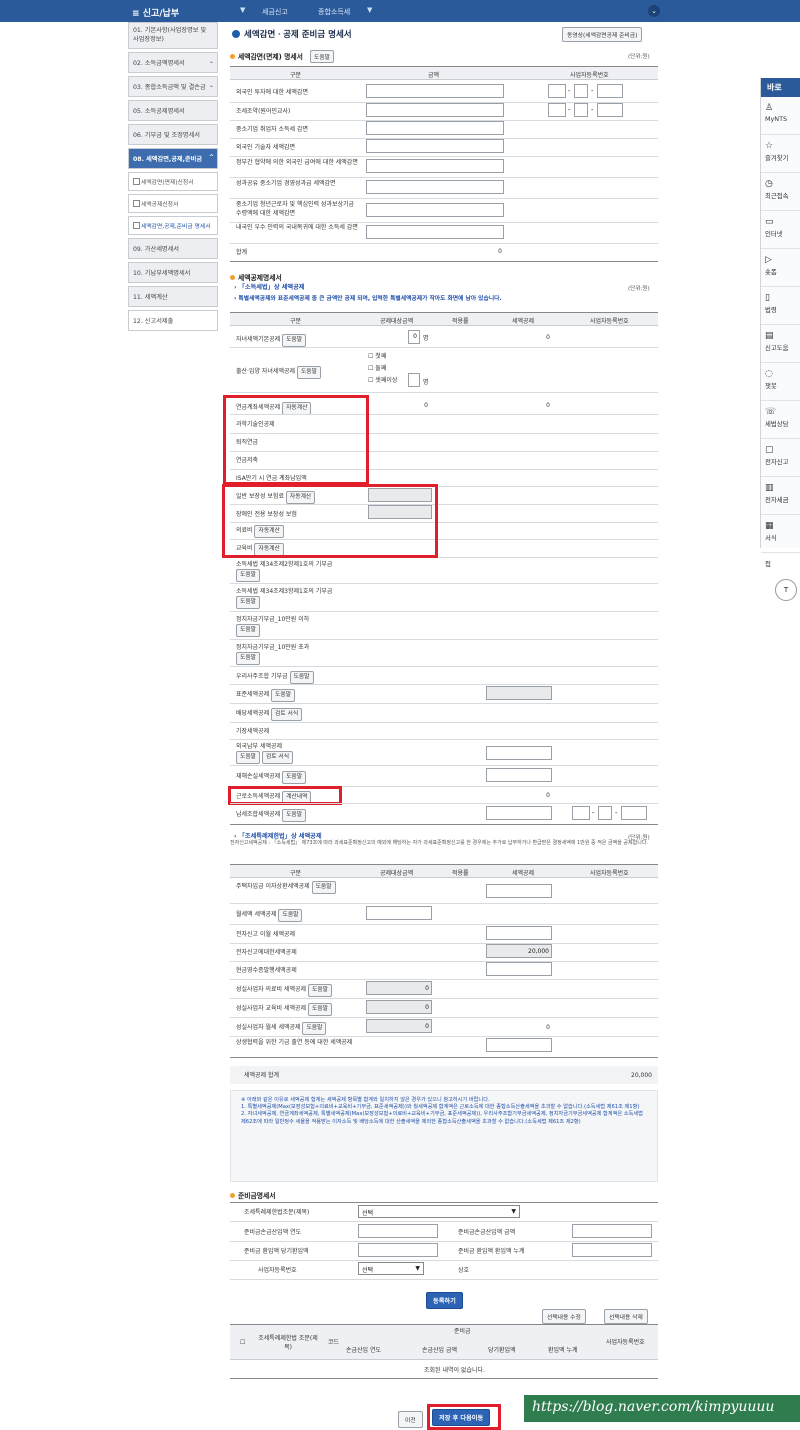 This screenshot has height=1430, width=800. Describe the element at coordinates (173, 62) in the screenshot. I see `sidebar-item-income: 02. 소득금액명세서 ⌄` at that location.